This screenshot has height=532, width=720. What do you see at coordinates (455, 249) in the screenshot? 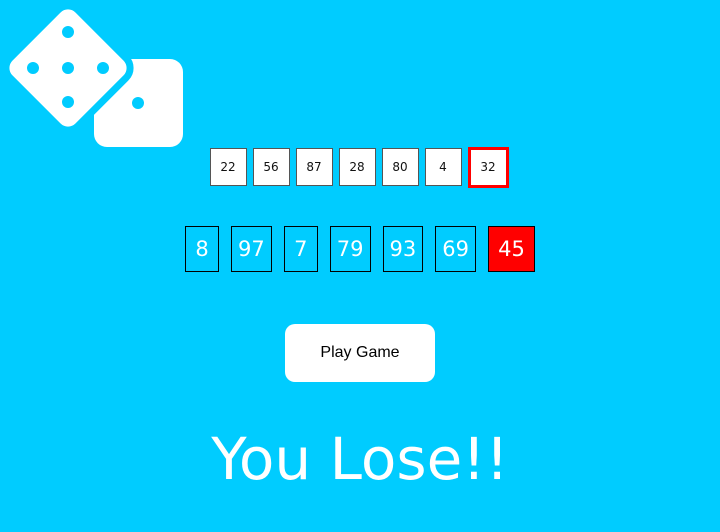
I see `current-number-box: 69` at bounding box center [455, 249].